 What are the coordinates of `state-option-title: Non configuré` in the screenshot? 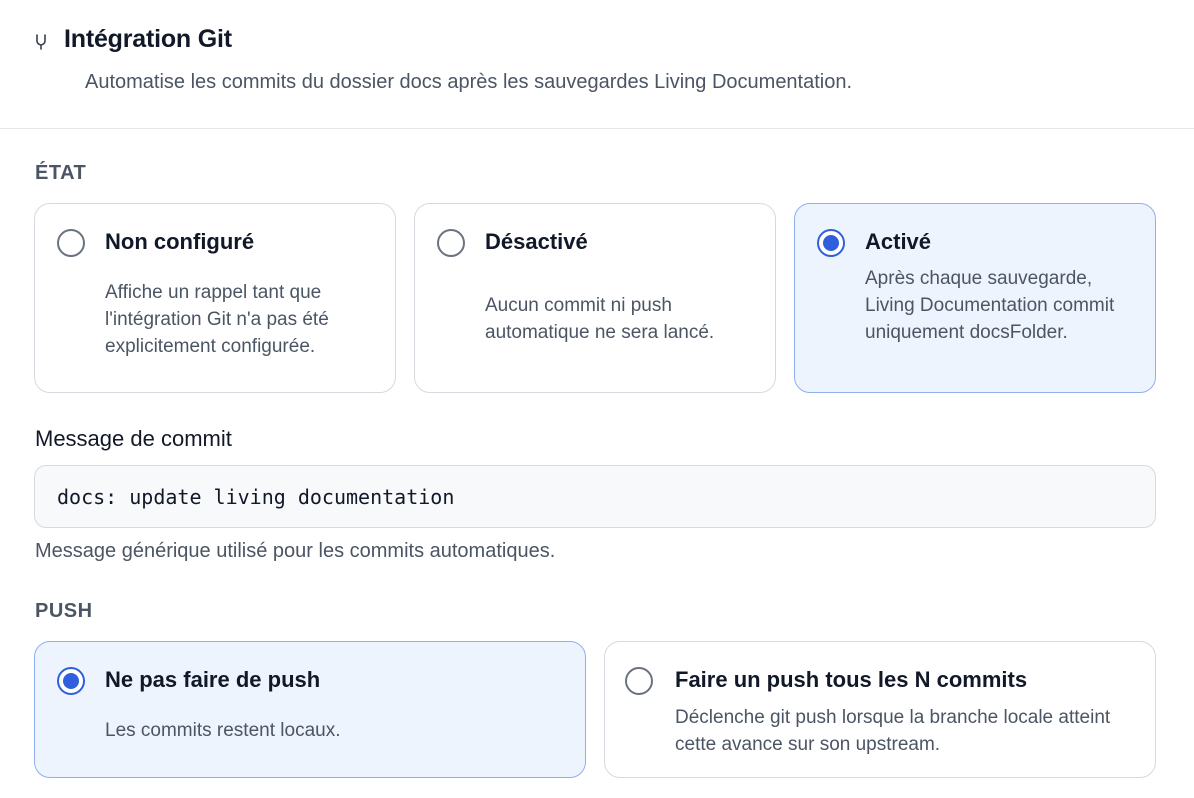 It's located at (180, 241).